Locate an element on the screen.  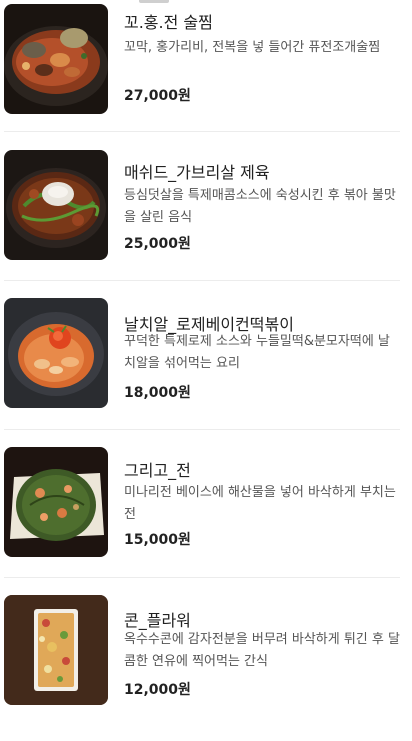
menu-item-price: 15,000원 is located at coordinates (157, 540).